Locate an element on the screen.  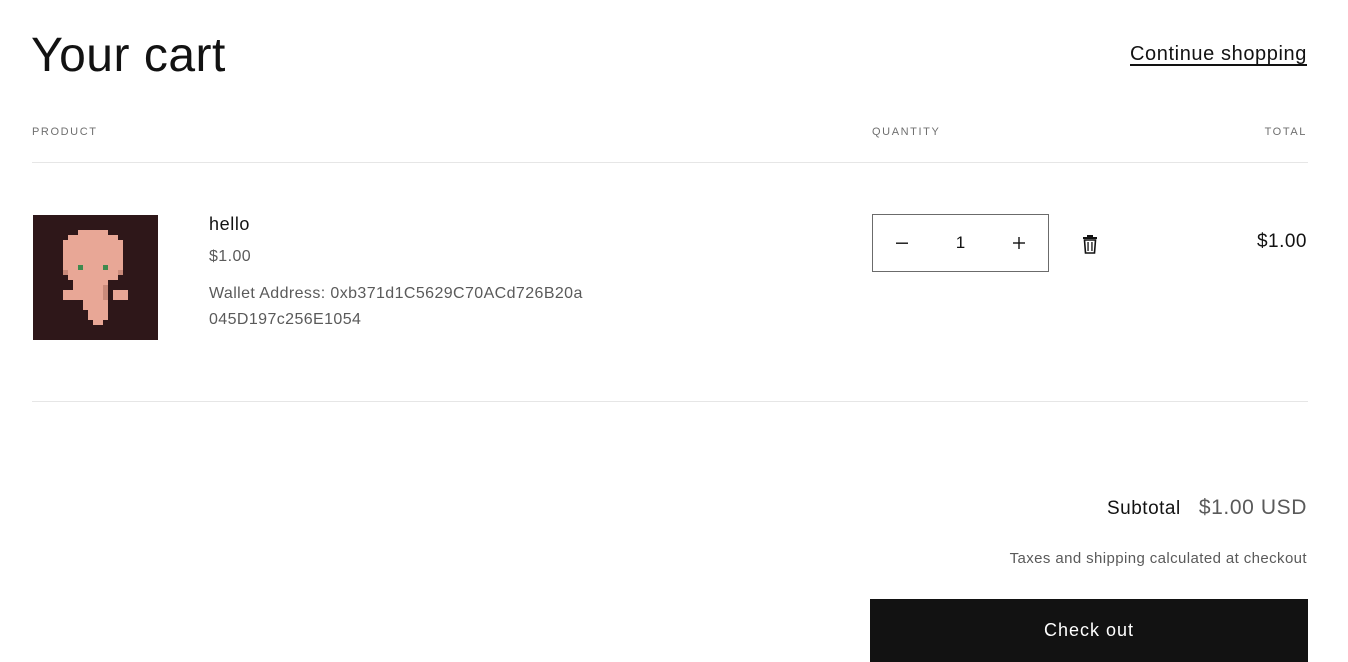
pixel-character-image is located at coordinates (95, 277).